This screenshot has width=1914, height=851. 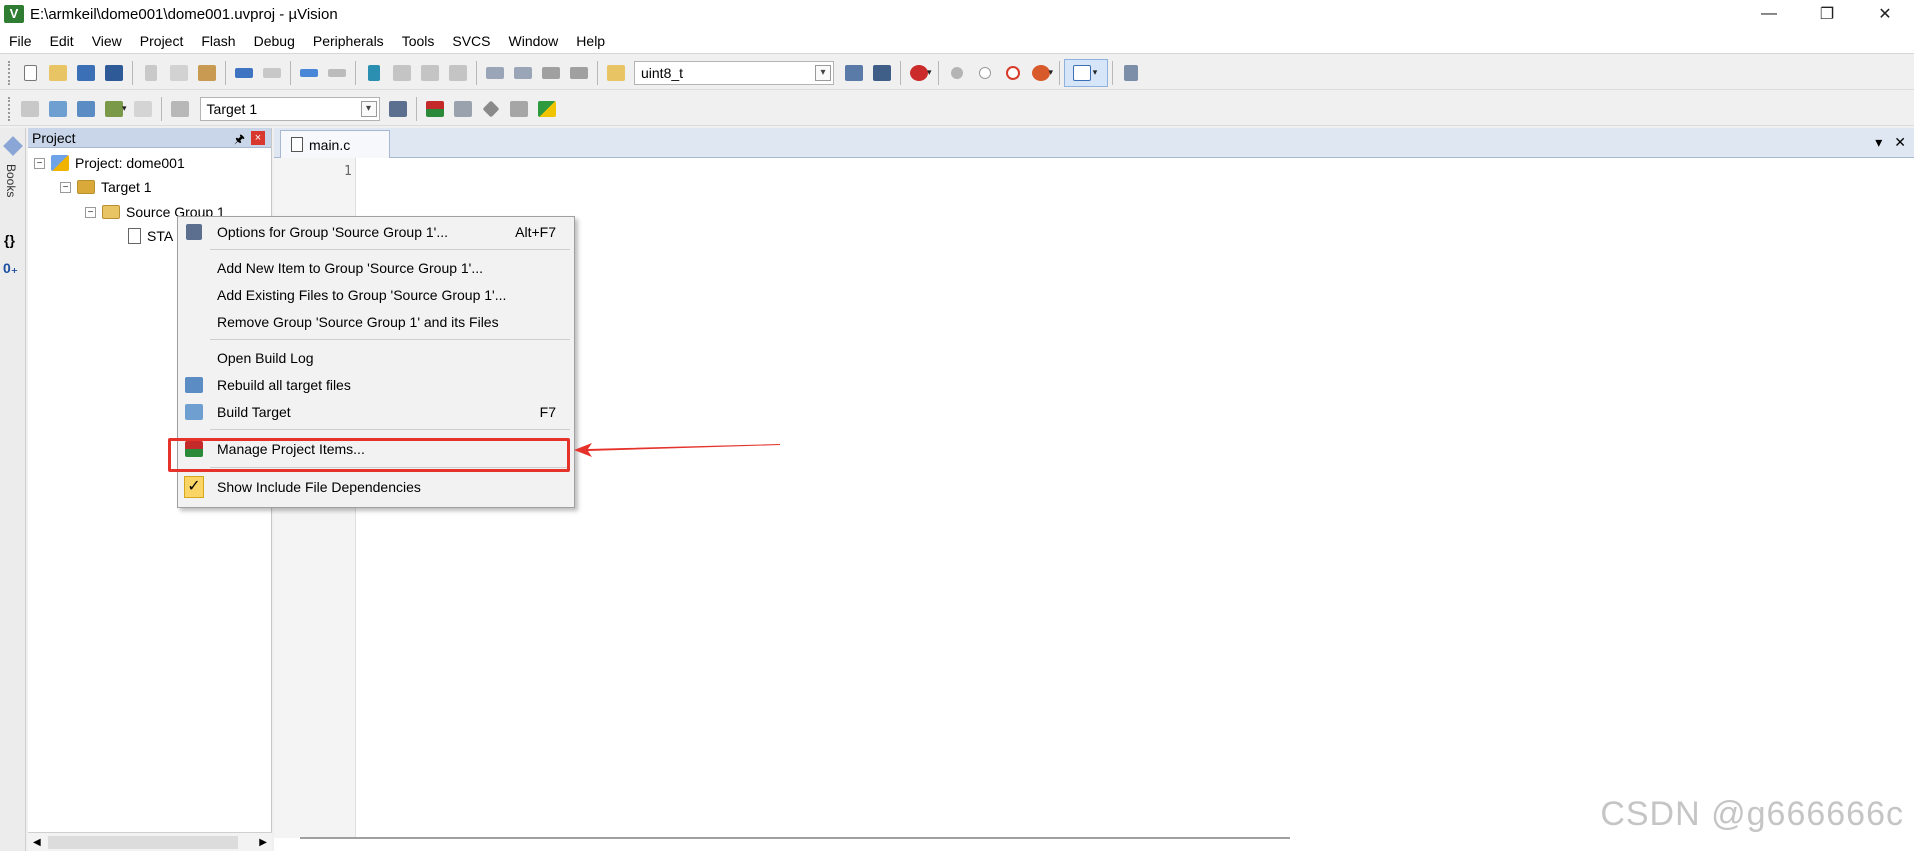 I want to click on next-bookmark-button, so click(x=430, y=73).